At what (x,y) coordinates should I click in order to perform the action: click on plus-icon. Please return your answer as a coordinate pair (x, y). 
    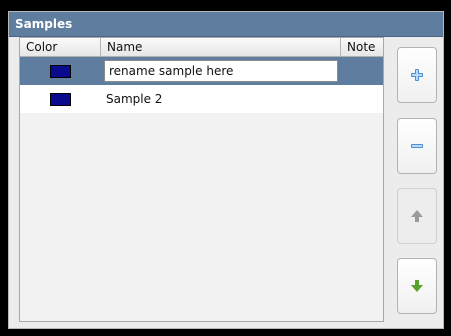
    Looking at the image, I should click on (417, 75).